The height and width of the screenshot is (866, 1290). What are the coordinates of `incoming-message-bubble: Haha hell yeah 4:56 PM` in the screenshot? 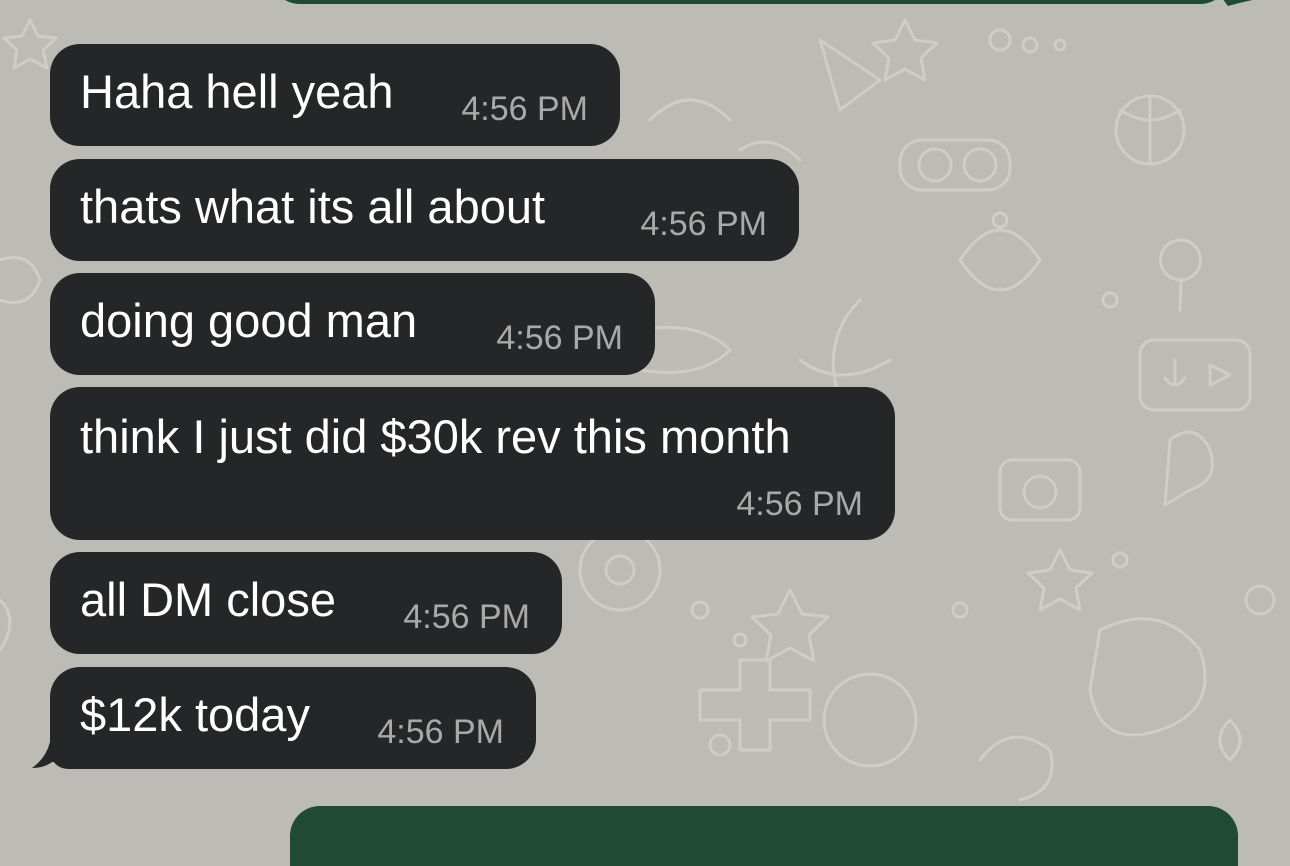 It's located at (335, 95).